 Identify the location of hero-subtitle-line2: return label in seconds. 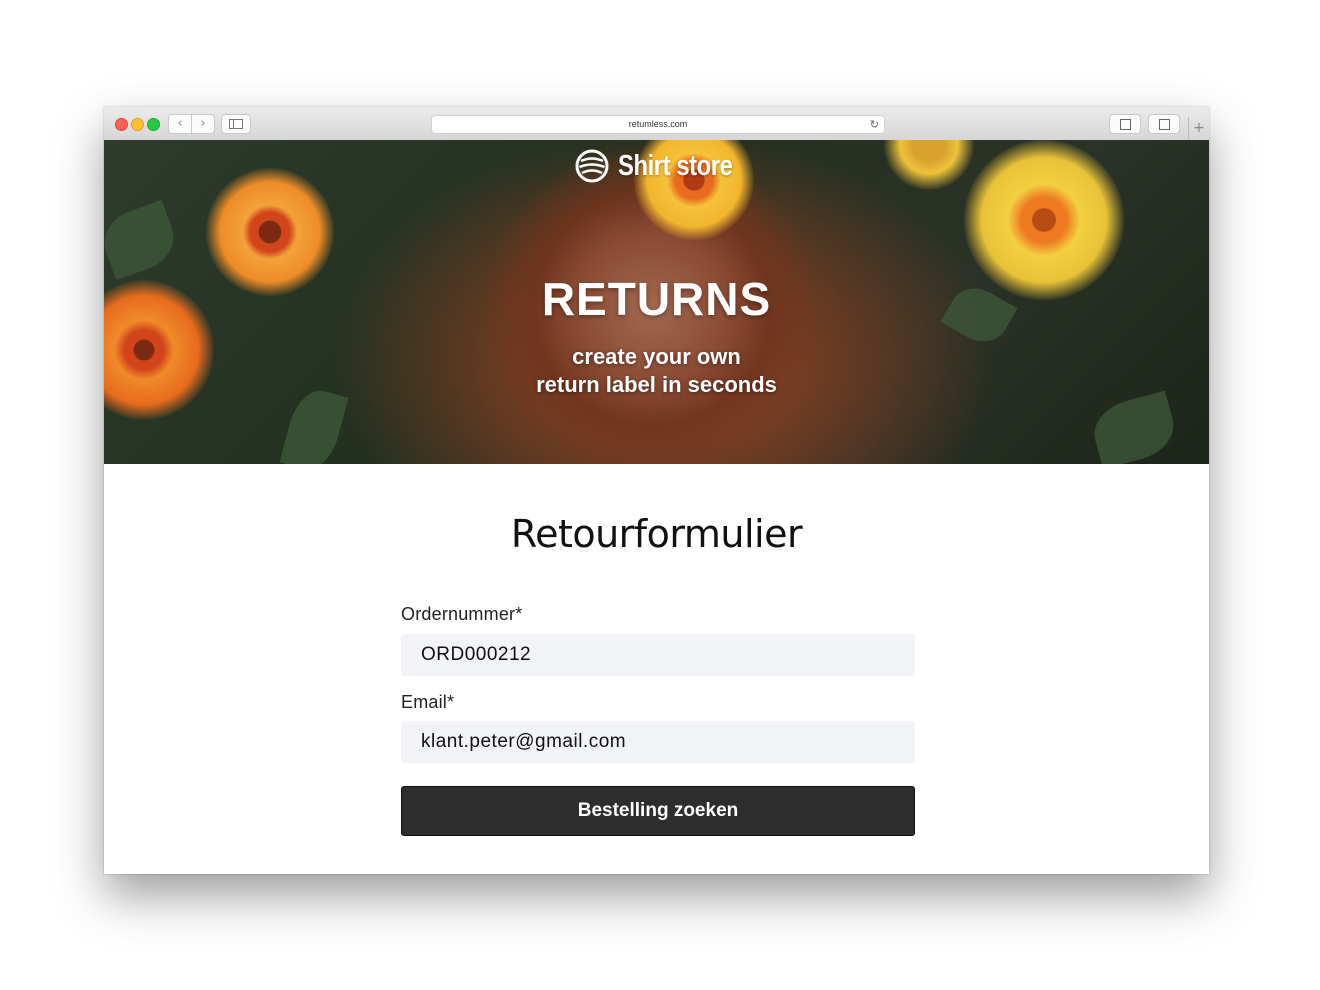
(656, 384).